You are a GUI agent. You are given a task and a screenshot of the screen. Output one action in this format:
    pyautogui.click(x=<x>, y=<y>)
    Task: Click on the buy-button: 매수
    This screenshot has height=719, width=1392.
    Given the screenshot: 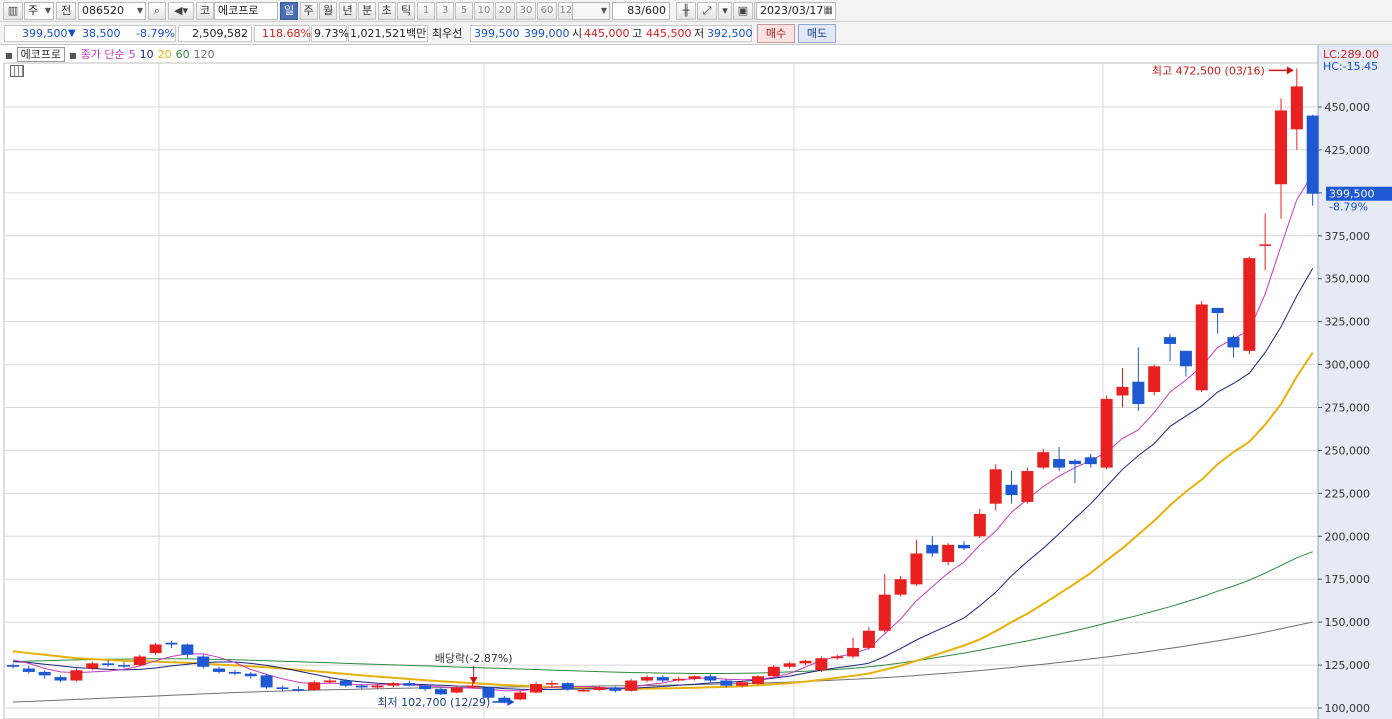 What is the action you would take?
    pyautogui.click(x=776, y=33)
    